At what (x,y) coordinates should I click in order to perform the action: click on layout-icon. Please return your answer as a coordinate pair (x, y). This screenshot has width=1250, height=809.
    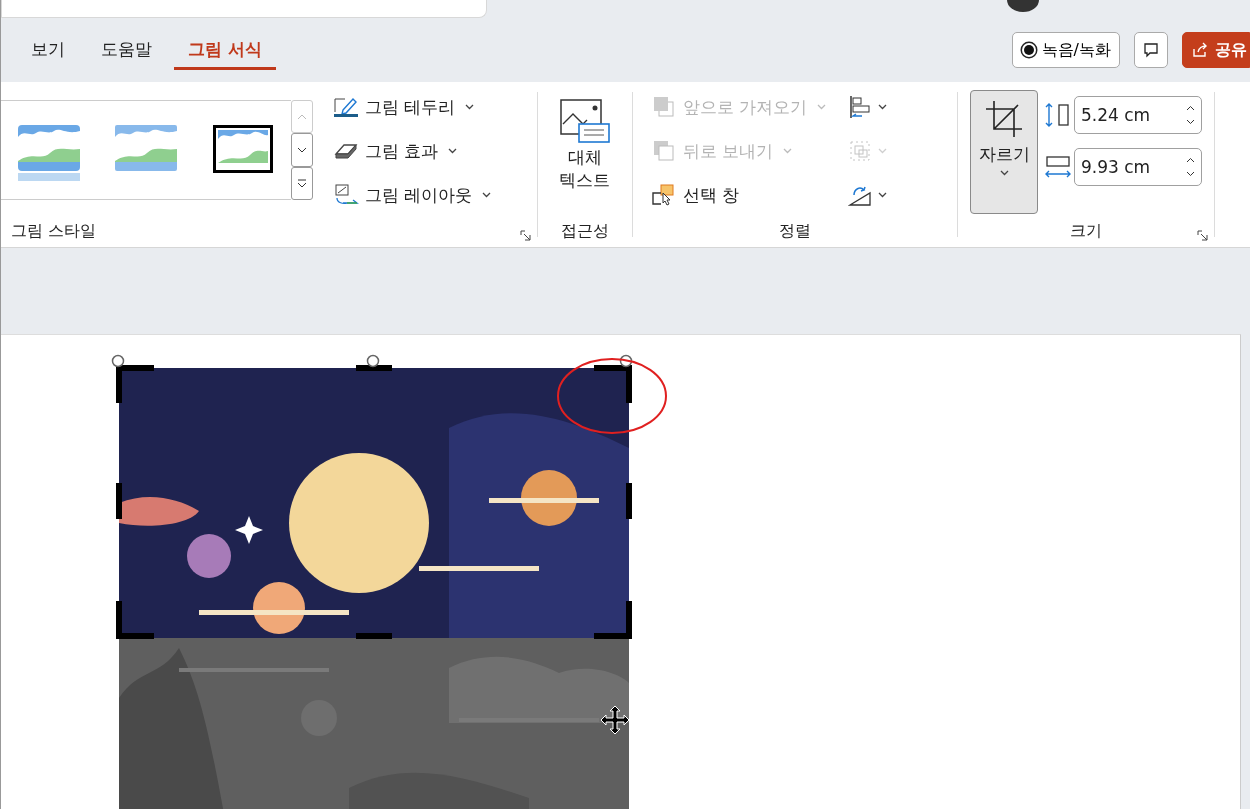
    Looking at the image, I should click on (346, 195).